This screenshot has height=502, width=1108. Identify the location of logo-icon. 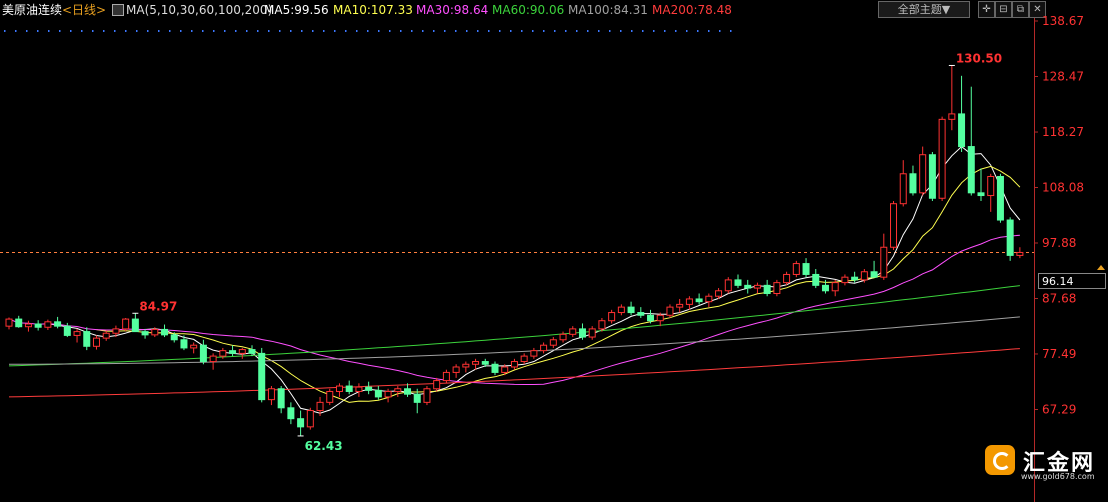
(1000, 460).